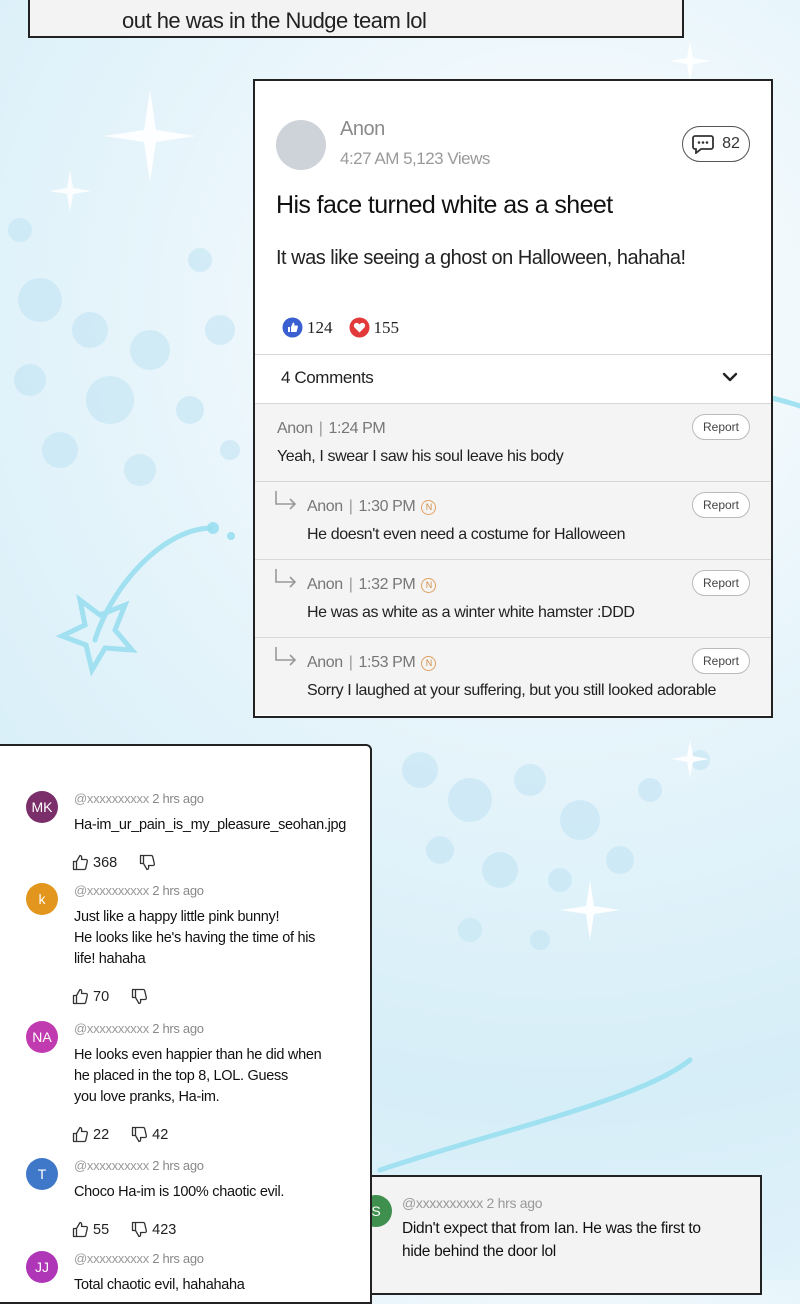 This screenshot has width=800, height=1304. Describe the element at coordinates (387, 584) in the screenshot. I see `comment-time: 1:32 PM` at that location.